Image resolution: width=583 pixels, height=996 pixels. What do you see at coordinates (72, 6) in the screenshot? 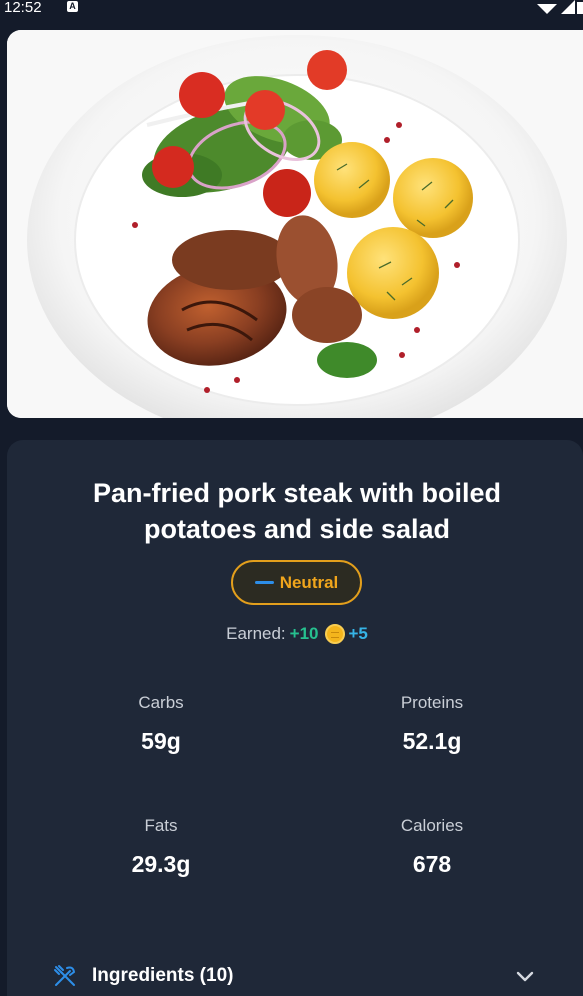
I see `notification-a-icon: A` at bounding box center [72, 6].